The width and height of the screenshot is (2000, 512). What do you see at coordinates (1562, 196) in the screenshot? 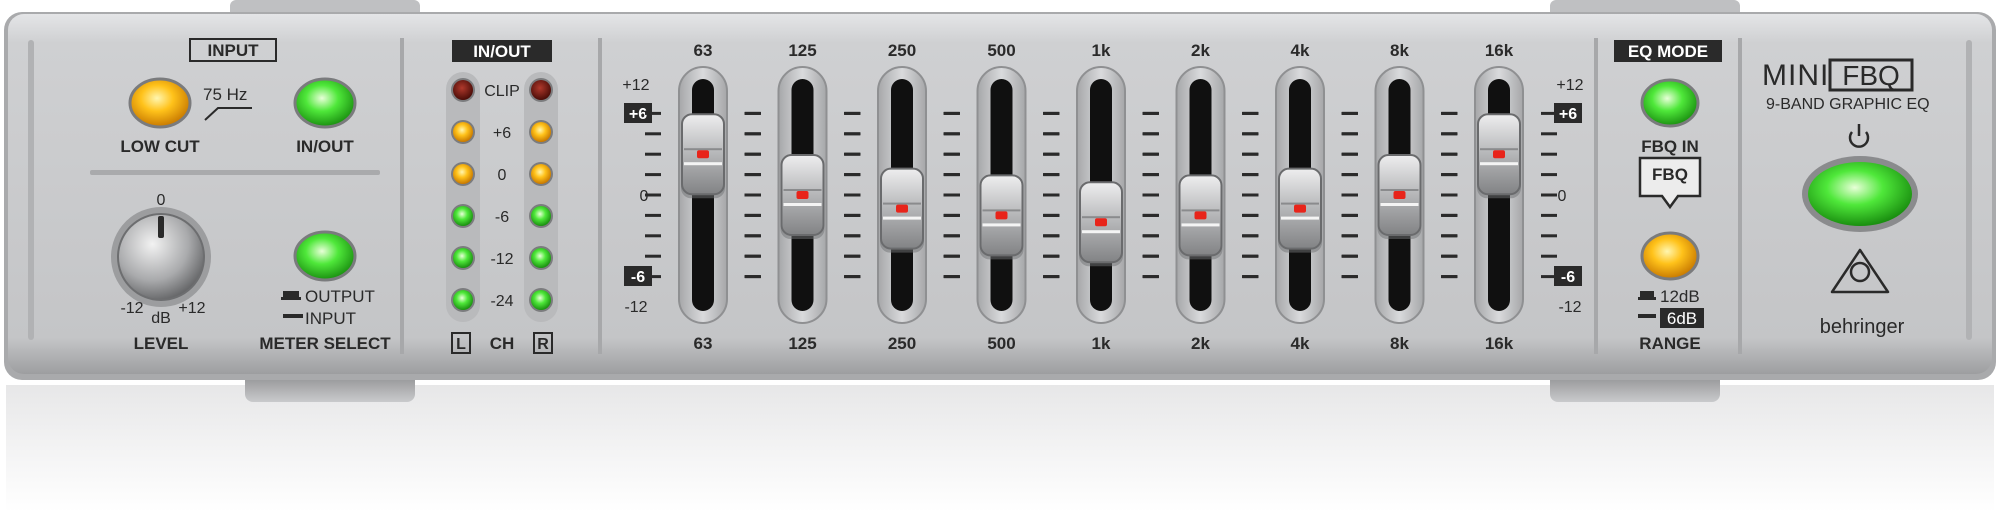
I see `scale-right-mid: 0` at bounding box center [1562, 196].